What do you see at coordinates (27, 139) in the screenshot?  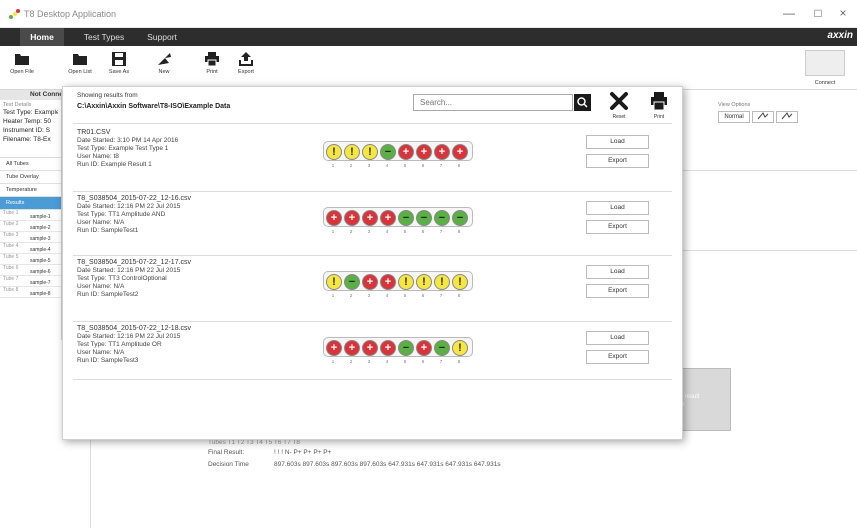 I see `filename-text: Filename: T8-Ex` at bounding box center [27, 139].